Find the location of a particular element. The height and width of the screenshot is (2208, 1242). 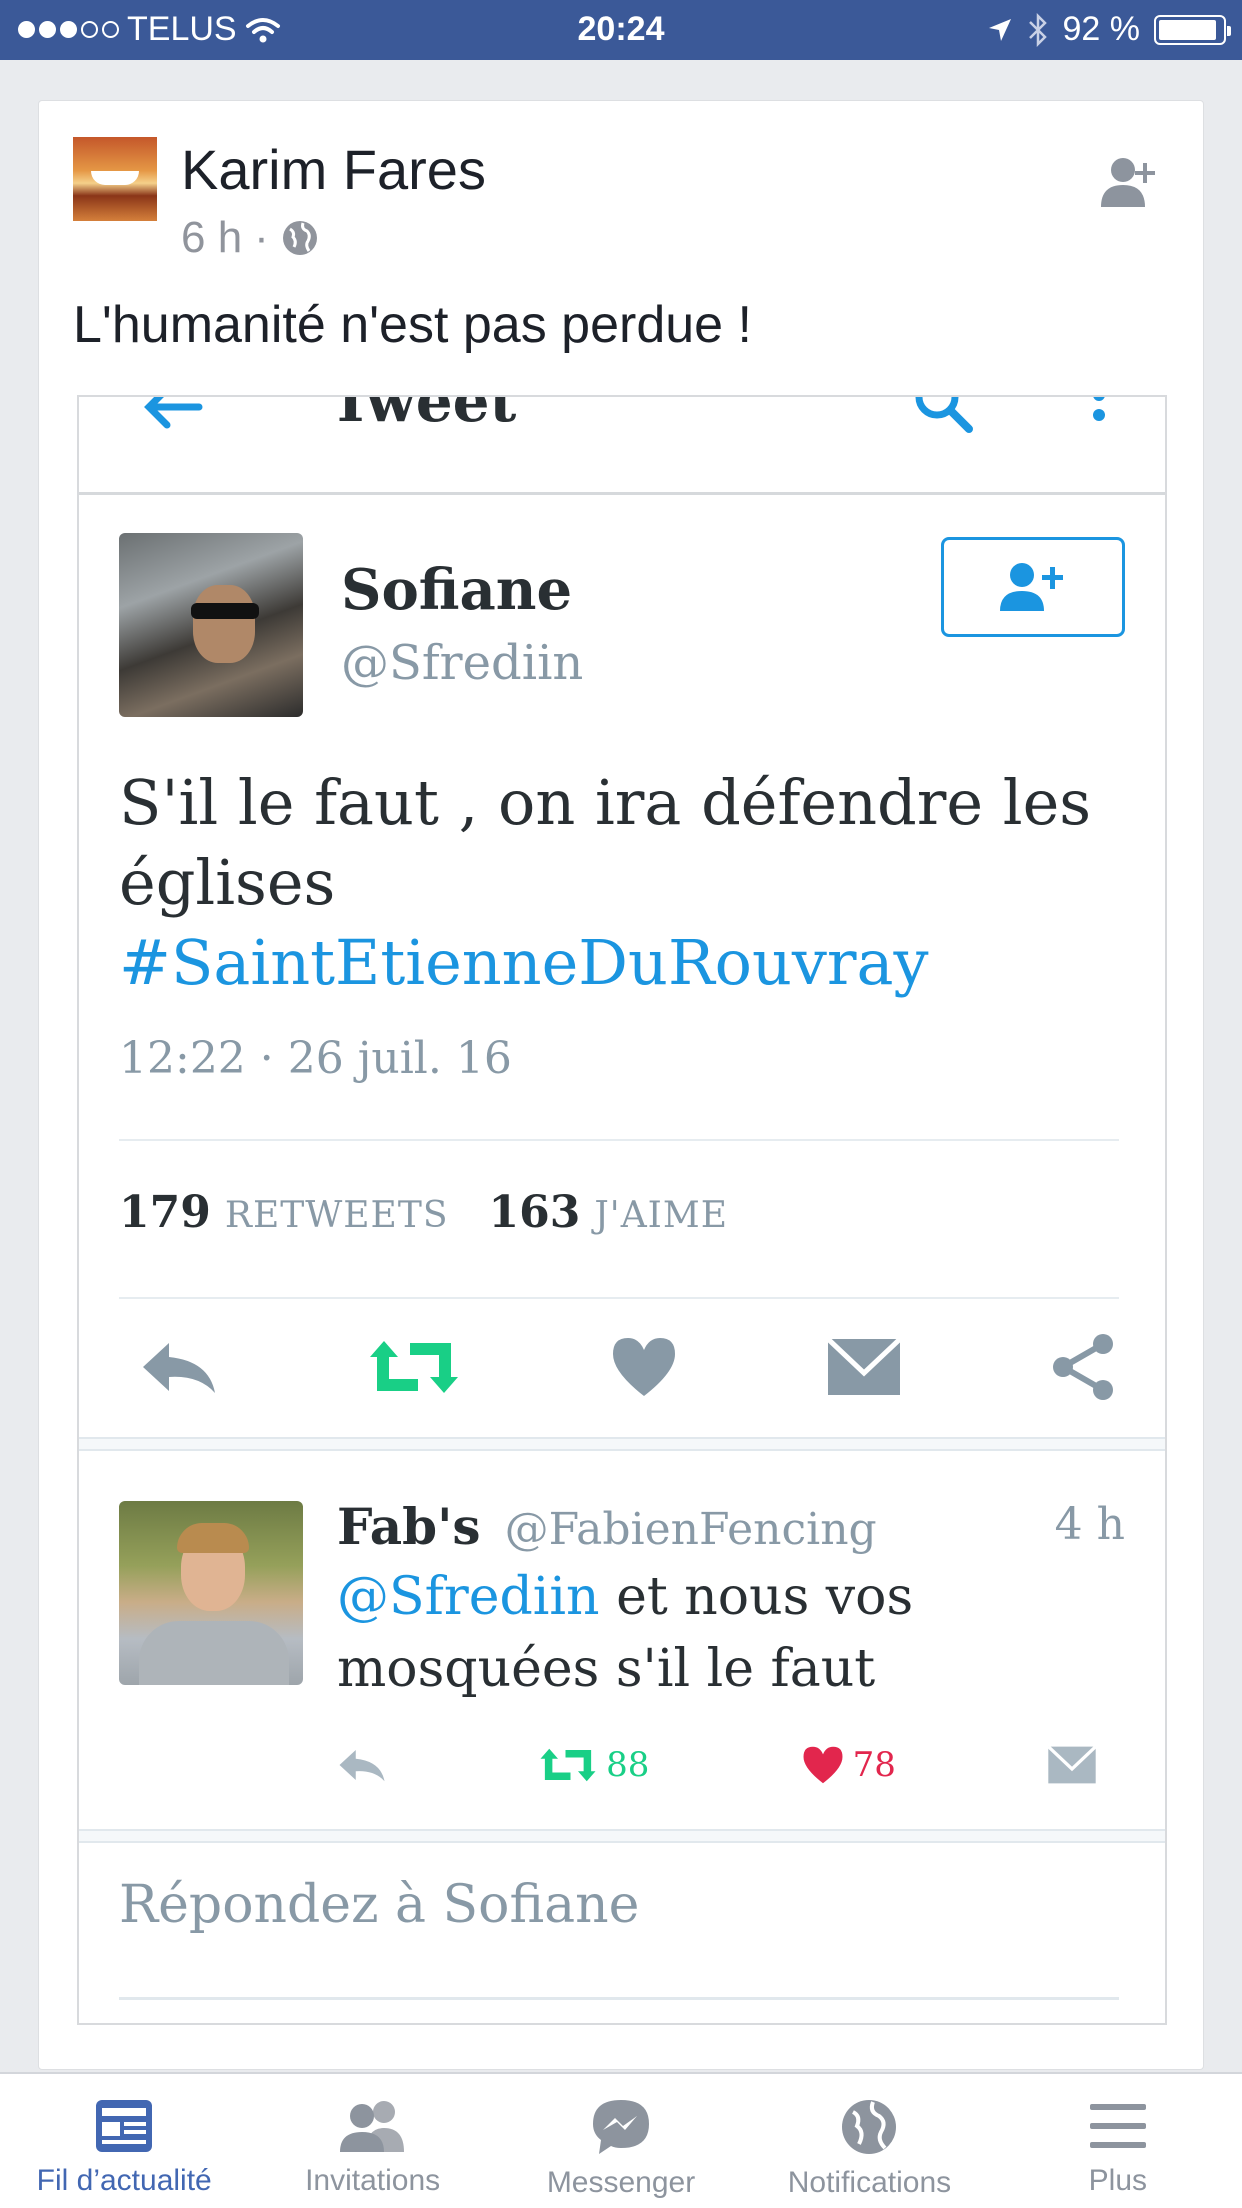

follow-button is located at coordinates (1033, 587).